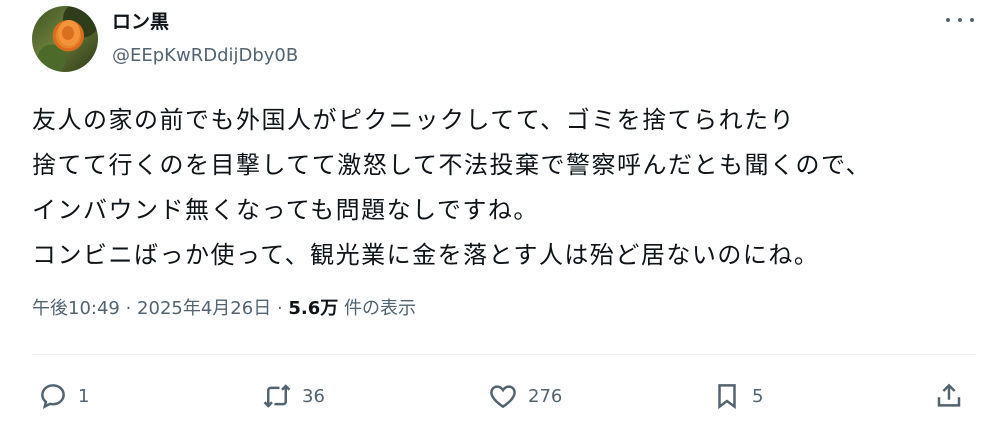 This screenshot has height=428, width=998. What do you see at coordinates (452, 165) in the screenshot?
I see `post-line: 捨てて行くのを目撃してて激怒して不法投棄で警察呼んだとも聞くので、` at bounding box center [452, 165].